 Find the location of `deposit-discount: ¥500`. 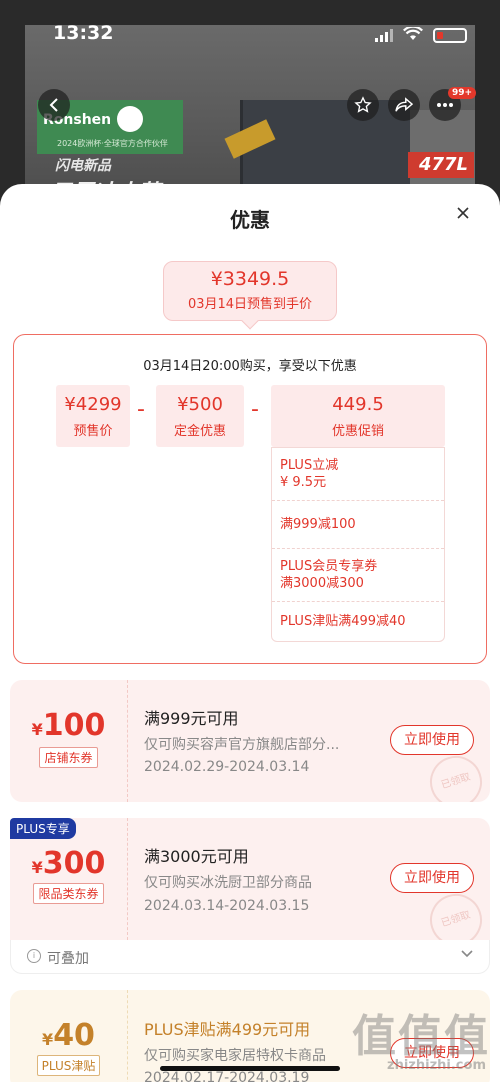

deposit-discount: ¥500 is located at coordinates (200, 404).